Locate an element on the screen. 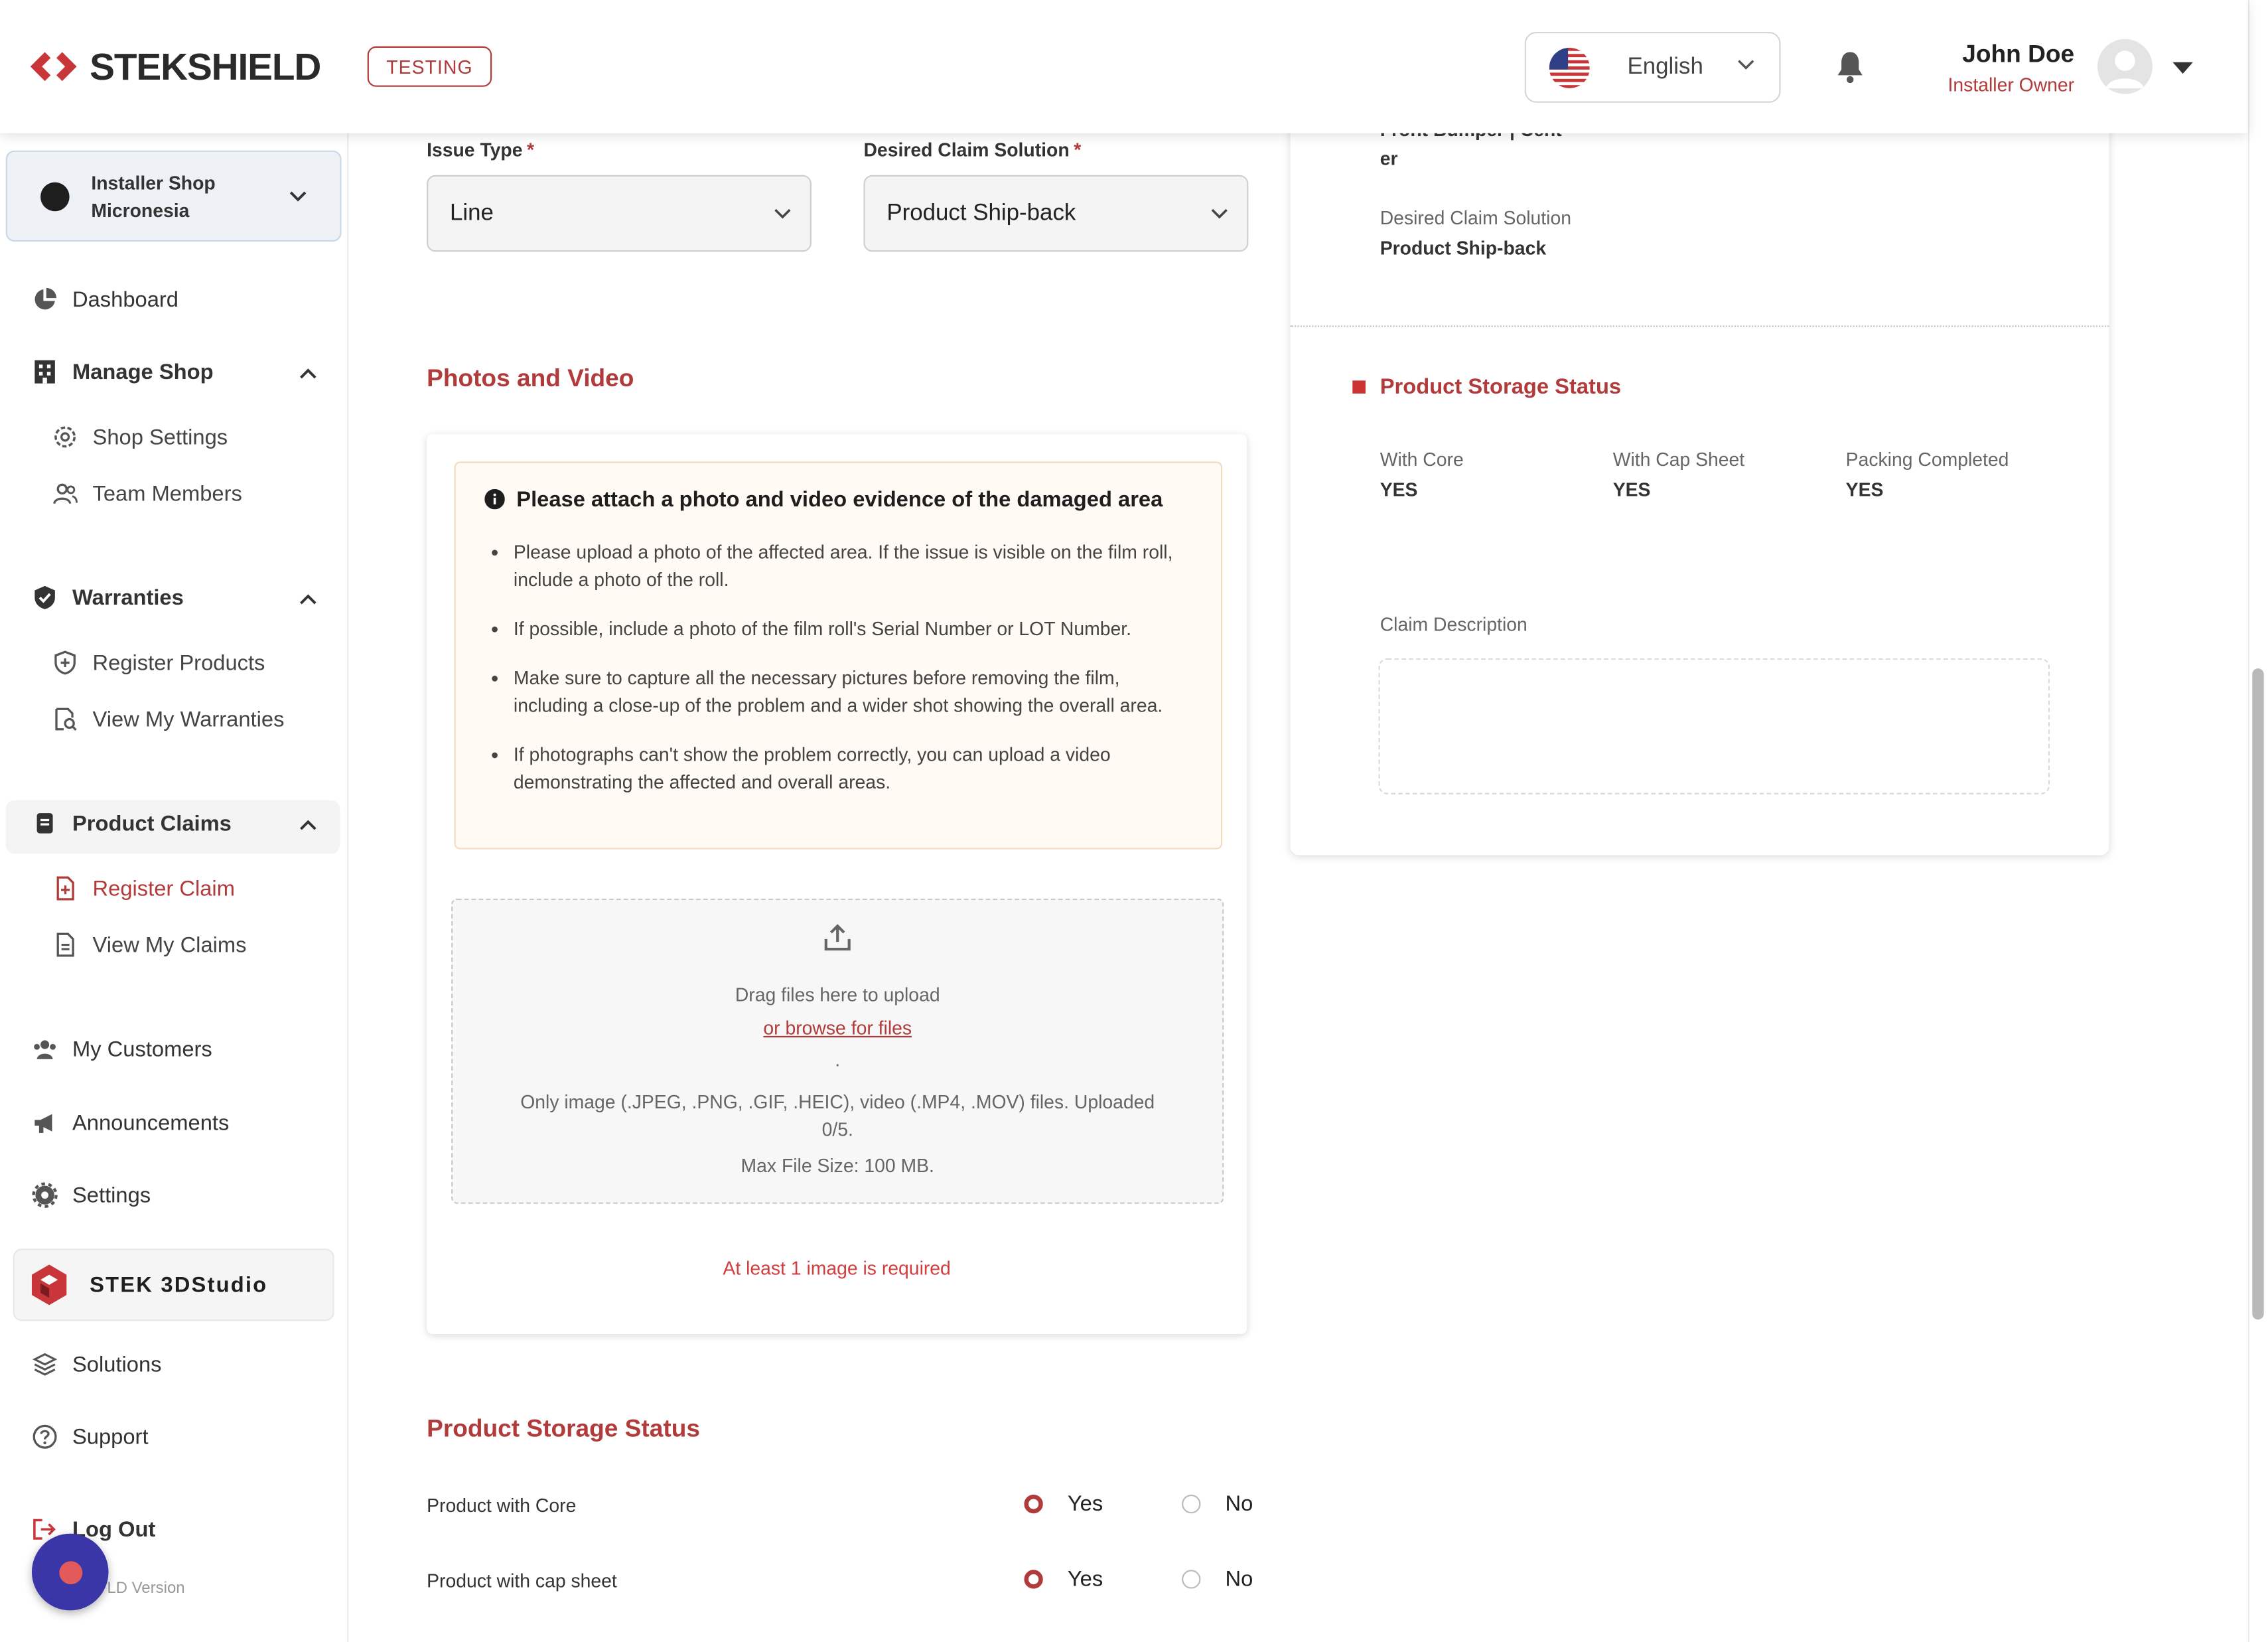 This screenshot has height=1642, width=2268. sidebar-item-view-my-warranties: View My Warranties is located at coordinates (168, 719).